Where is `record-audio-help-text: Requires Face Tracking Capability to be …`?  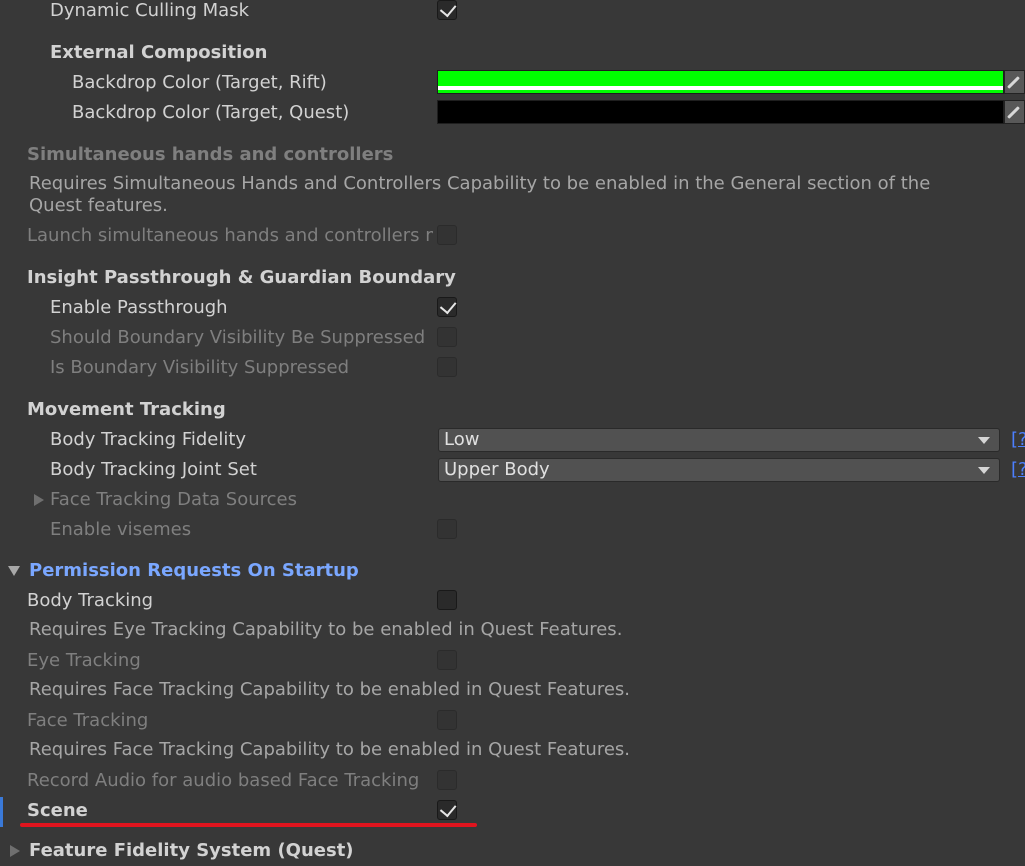
record-audio-help-text: Requires Face Tracking Capability to be … is located at coordinates (330, 749).